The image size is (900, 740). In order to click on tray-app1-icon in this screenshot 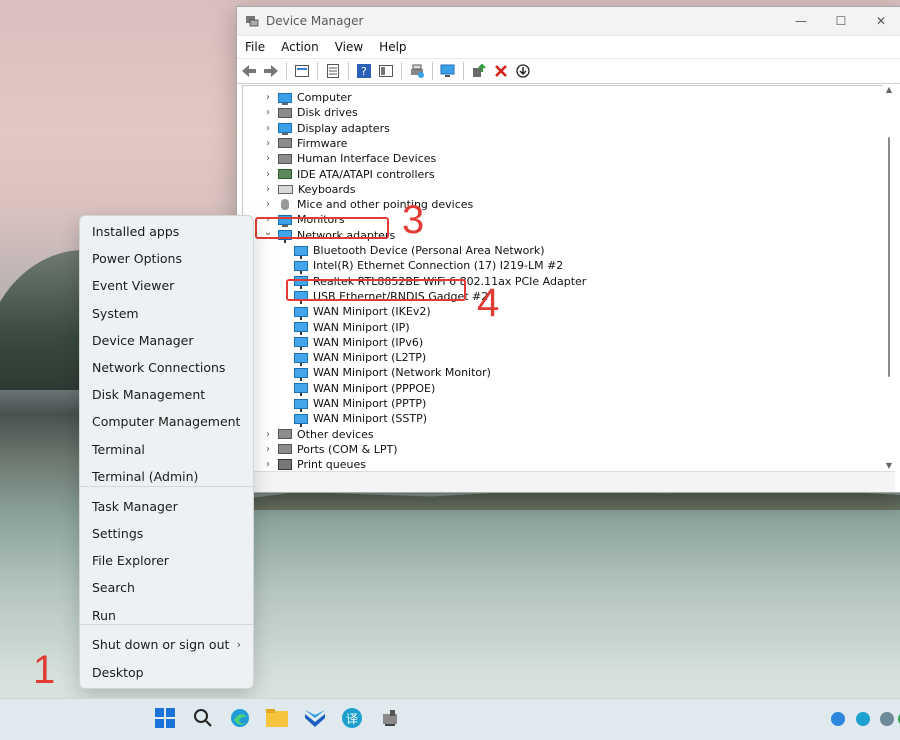, I will do `click(838, 719)`.